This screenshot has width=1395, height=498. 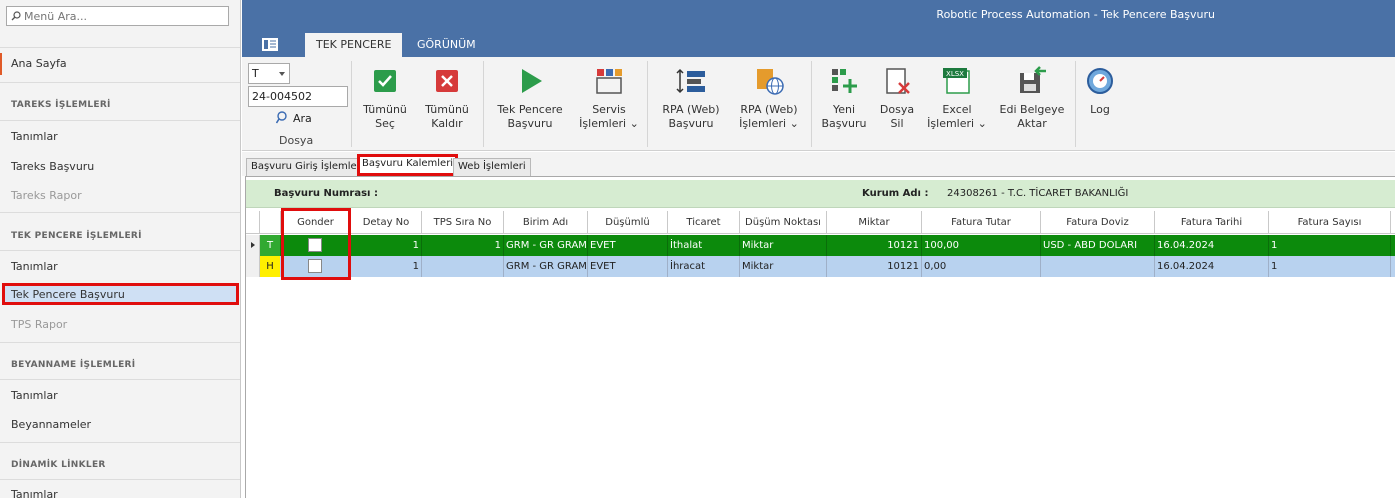 What do you see at coordinates (955, 74) in the screenshot?
I see `svg-text: XLSX` at bounding box center [955, 74].